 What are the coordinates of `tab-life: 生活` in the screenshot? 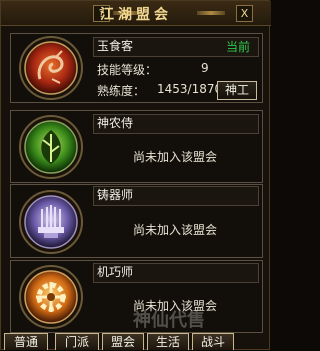 It's located at (168, 341).